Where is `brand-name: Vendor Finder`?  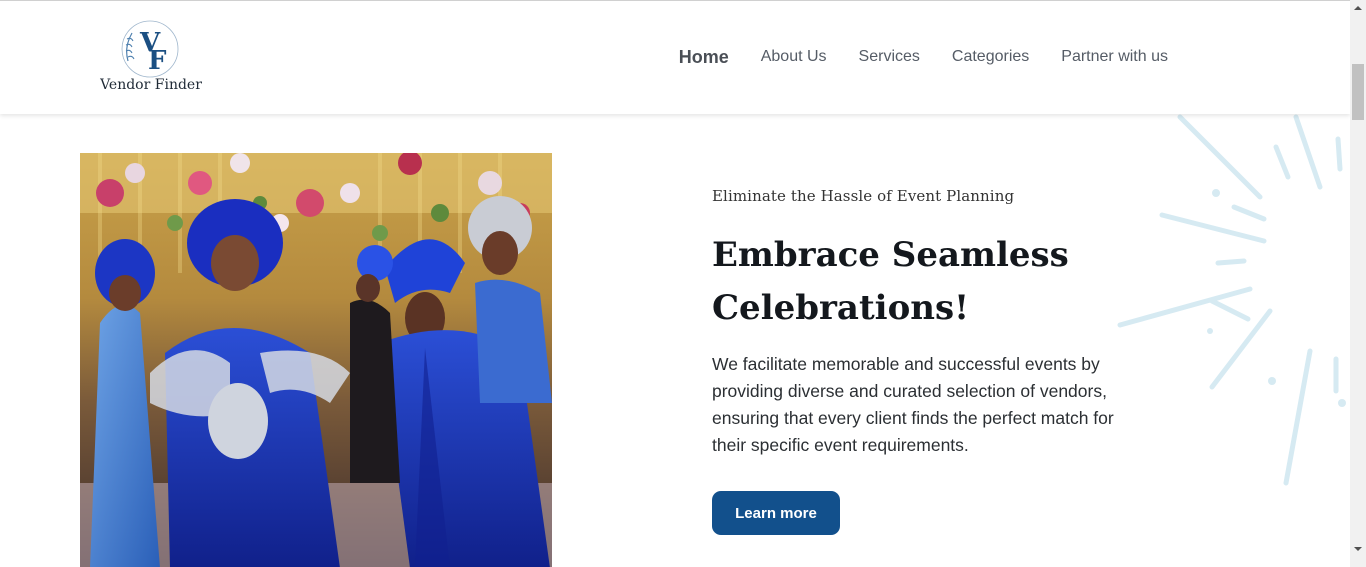 brand-name: Vendor Finder is located at coordinates (151, 85).